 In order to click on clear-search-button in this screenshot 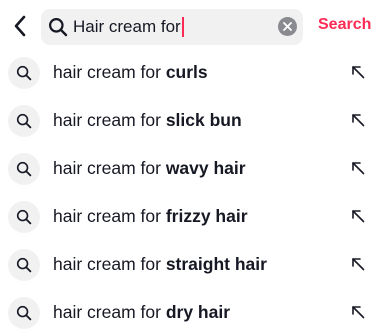, I will do `click(287, 26)`.